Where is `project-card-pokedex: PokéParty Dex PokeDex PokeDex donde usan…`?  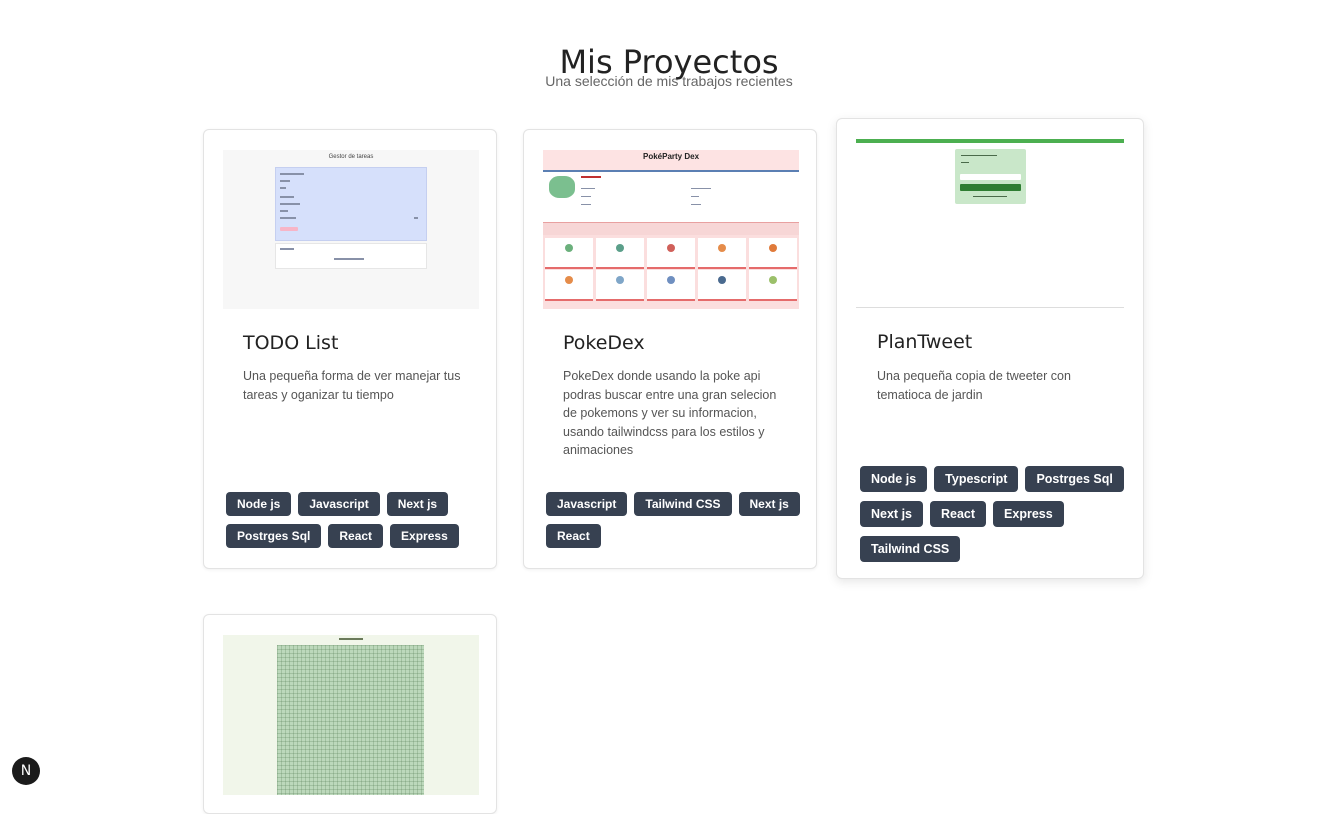 project-card-pokedex: PokéParty Dex PokeDex PokeDex donde usan… is located at coordinates (670, 349).